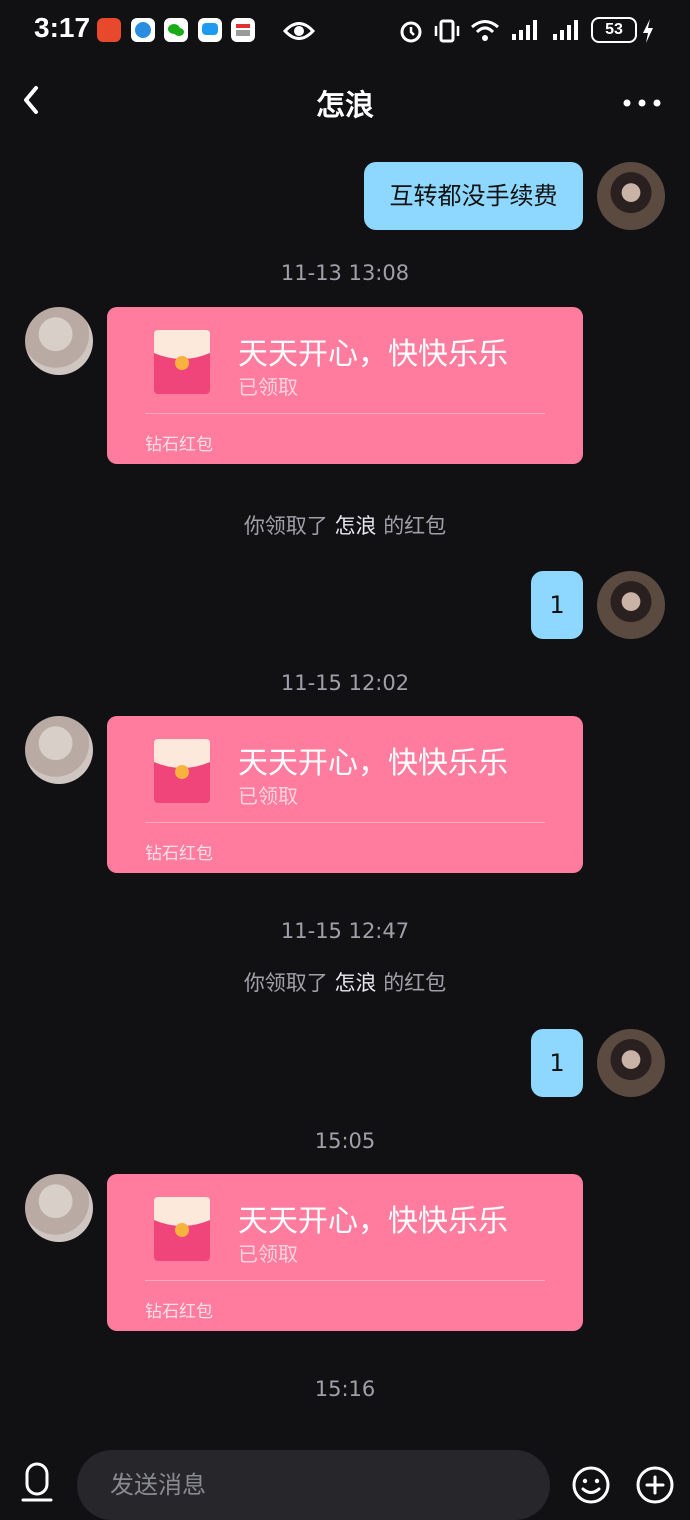 The width and height of the screenshot is (690, 1520). Describe the element at coordinates (345, 931) in the screenshot. I see `timestamp: 11-15 12:47` at that location.